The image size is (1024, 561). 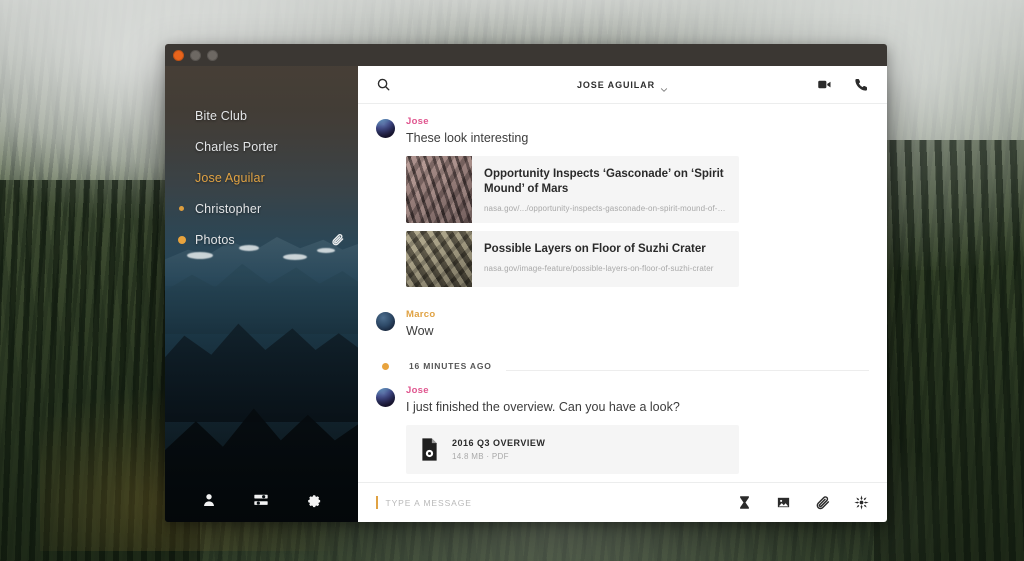 I want to click on composer-actions, so click(x=803, y=502).